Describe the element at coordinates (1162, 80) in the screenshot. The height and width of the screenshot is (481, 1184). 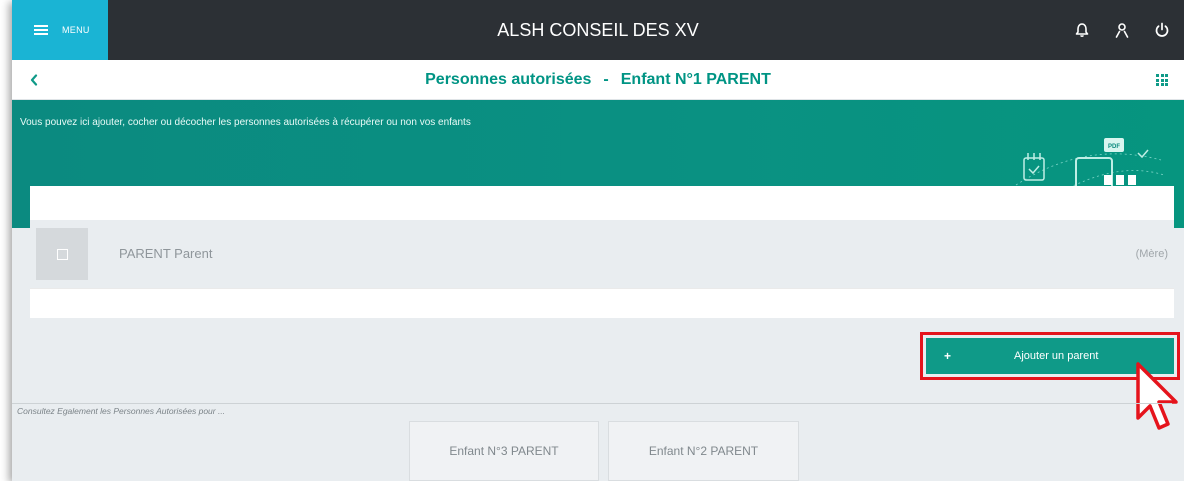
I see `apps-grid-icon` at that location.